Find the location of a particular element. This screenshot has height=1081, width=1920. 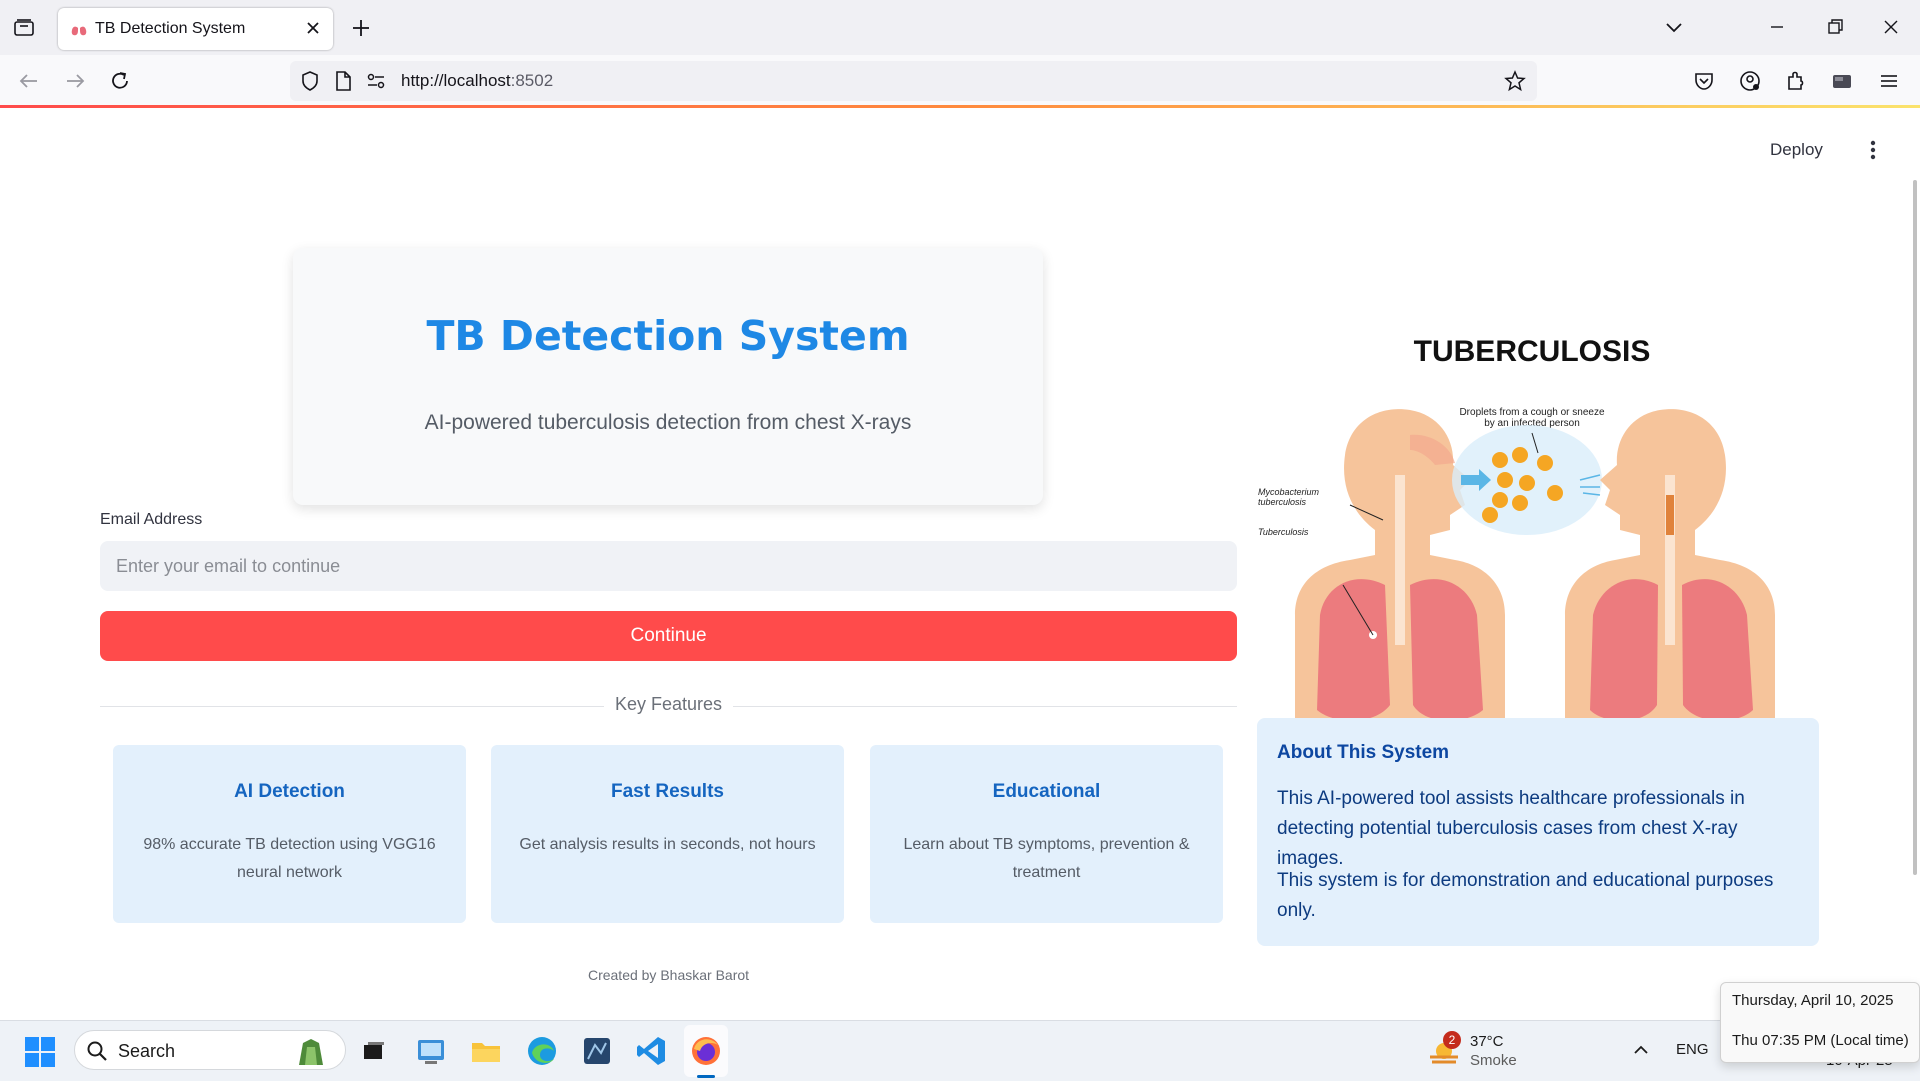

key-features-heading: Key Features is located at coordinates (669, 704).